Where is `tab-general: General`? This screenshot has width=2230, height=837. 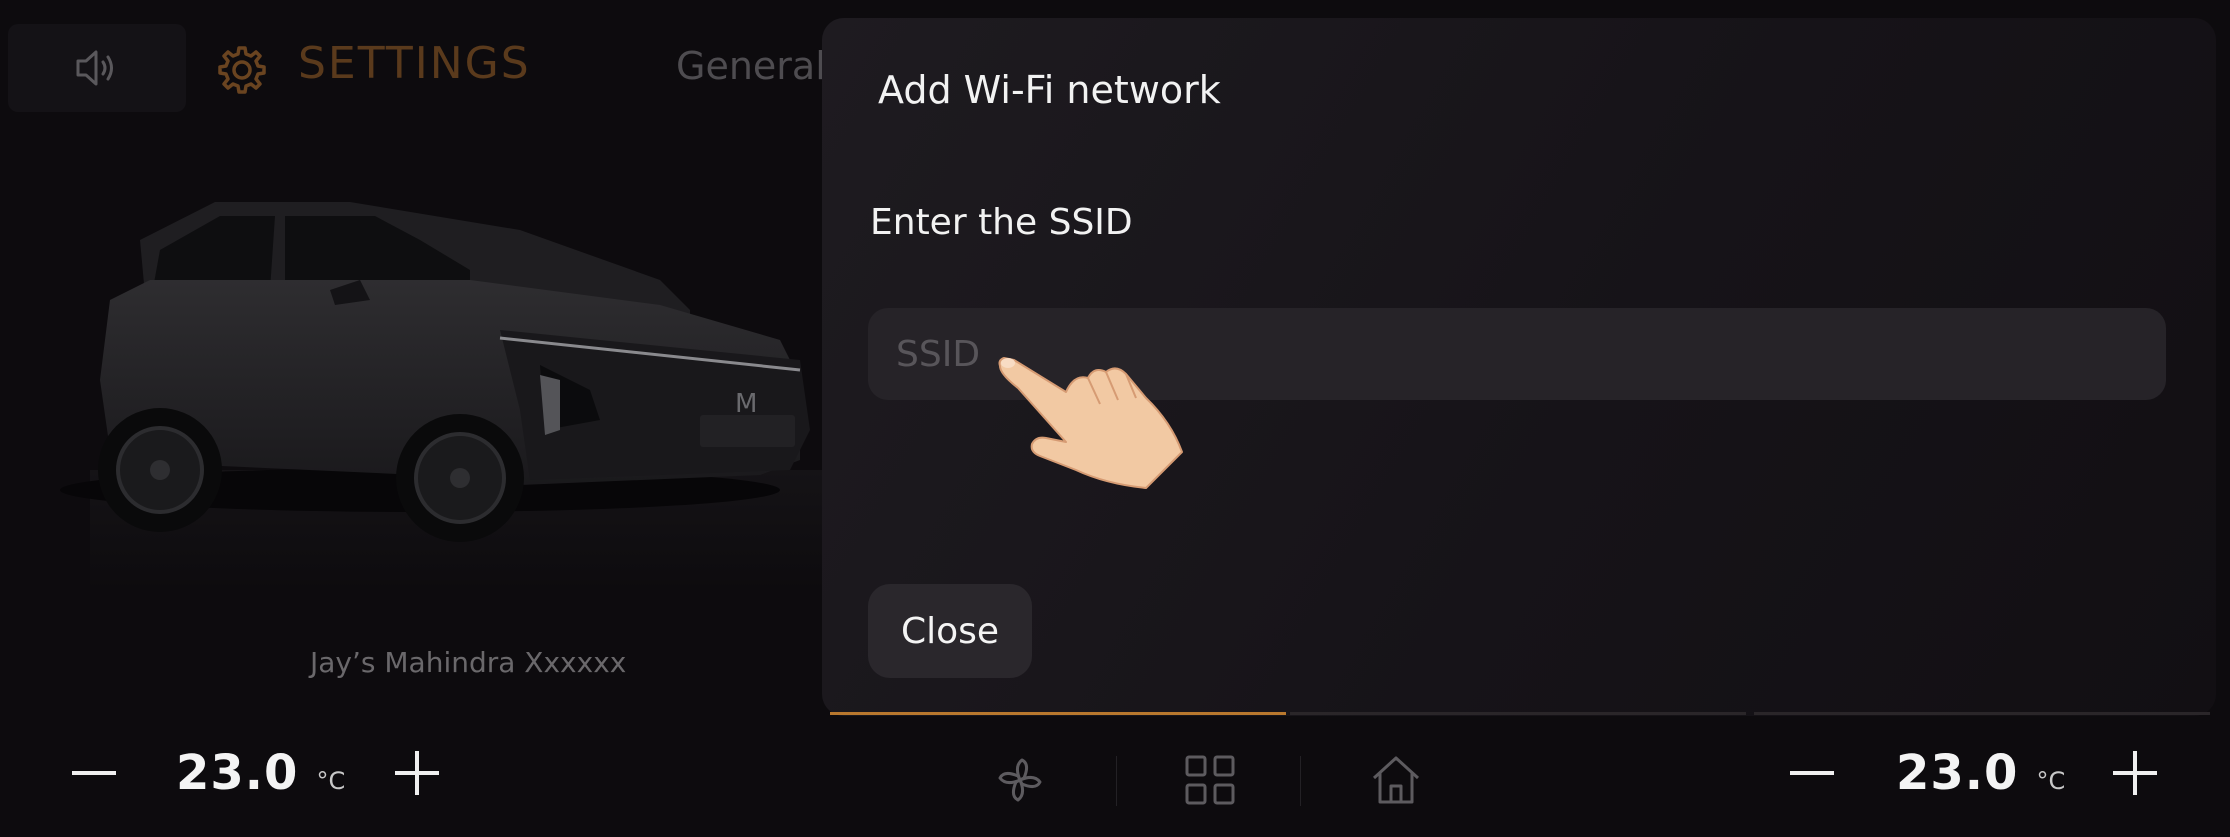
tab-general: General is located at coordinates (751, 66).